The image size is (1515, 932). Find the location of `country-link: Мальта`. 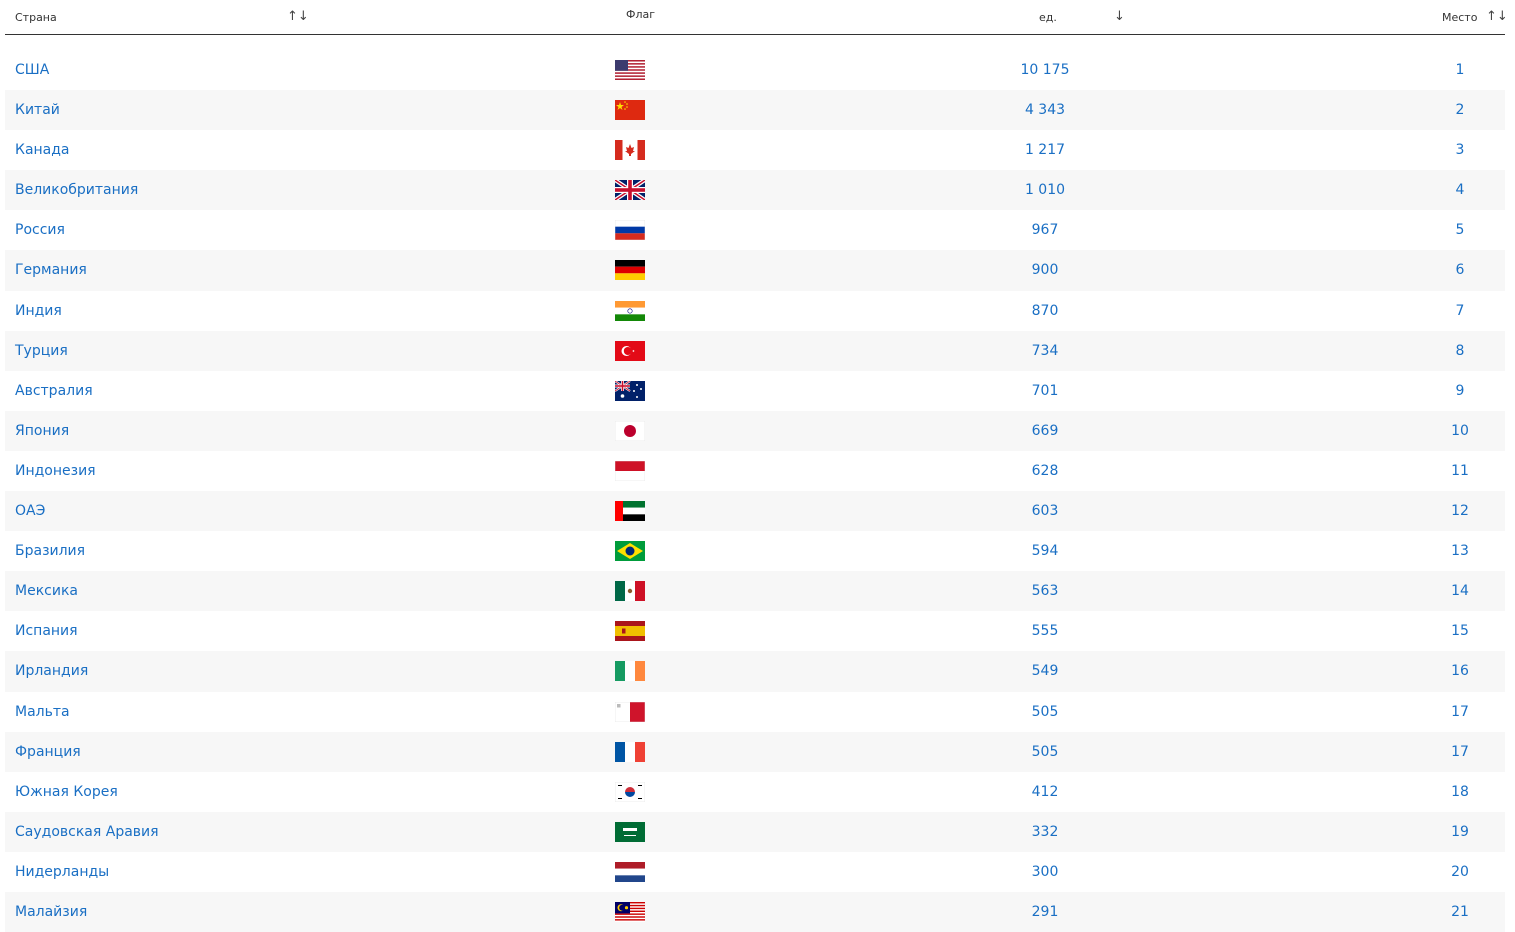

country-link: Мальта is located at coordinates (42, 712).